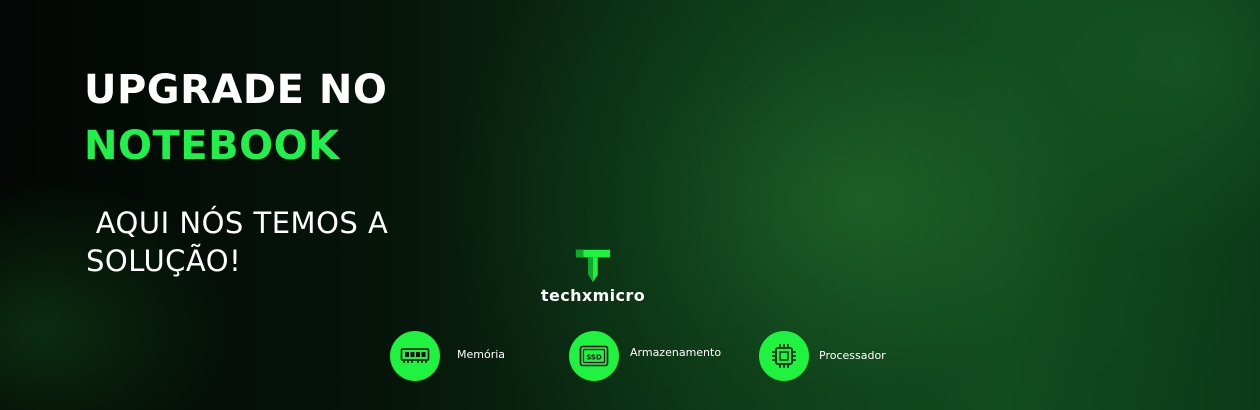  What do you see at coordinates (676, 352) in the screenshot?
I see `feature-label-storage: Armazenamento` at bounding box center [676, 352].